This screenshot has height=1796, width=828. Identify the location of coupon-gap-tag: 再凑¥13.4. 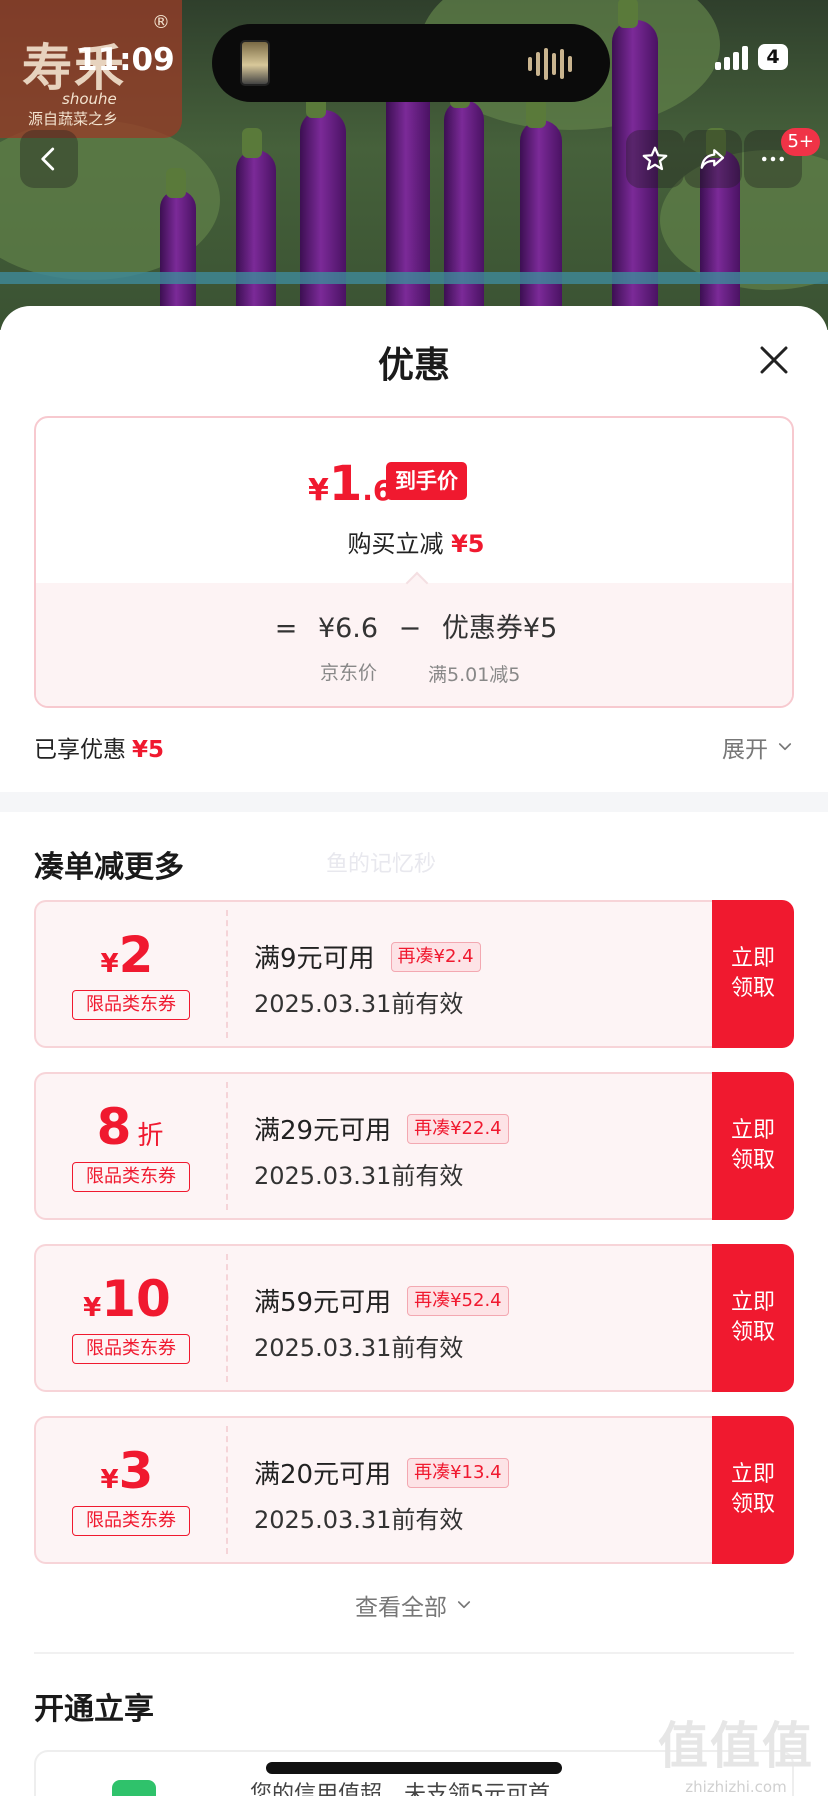
(458, 1472).